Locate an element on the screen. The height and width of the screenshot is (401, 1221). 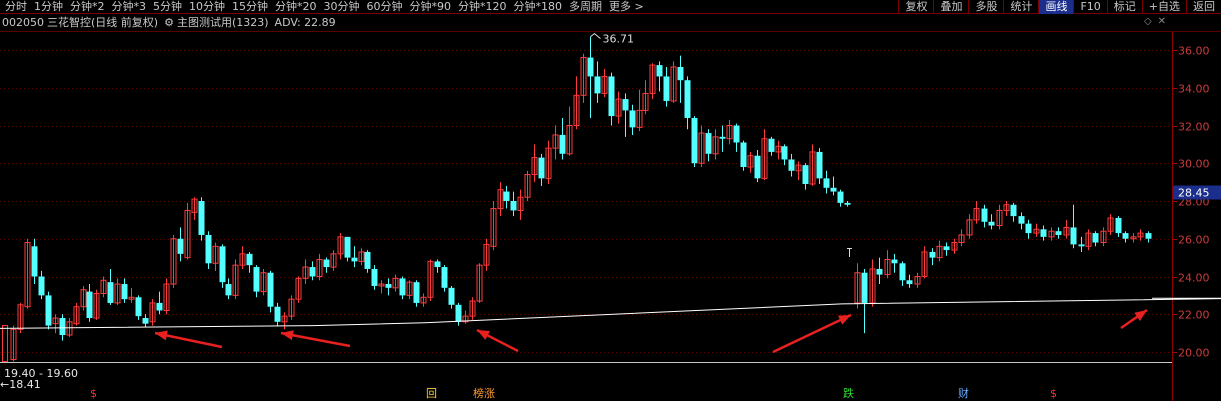
arrow-shaft is located at coordinates (812, 333).